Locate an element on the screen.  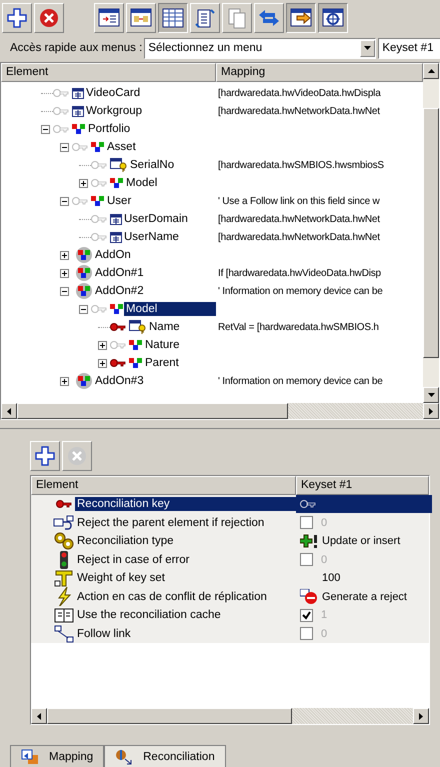
menu-select: Sélectionnez un menu is located at coordinates (260, 48).